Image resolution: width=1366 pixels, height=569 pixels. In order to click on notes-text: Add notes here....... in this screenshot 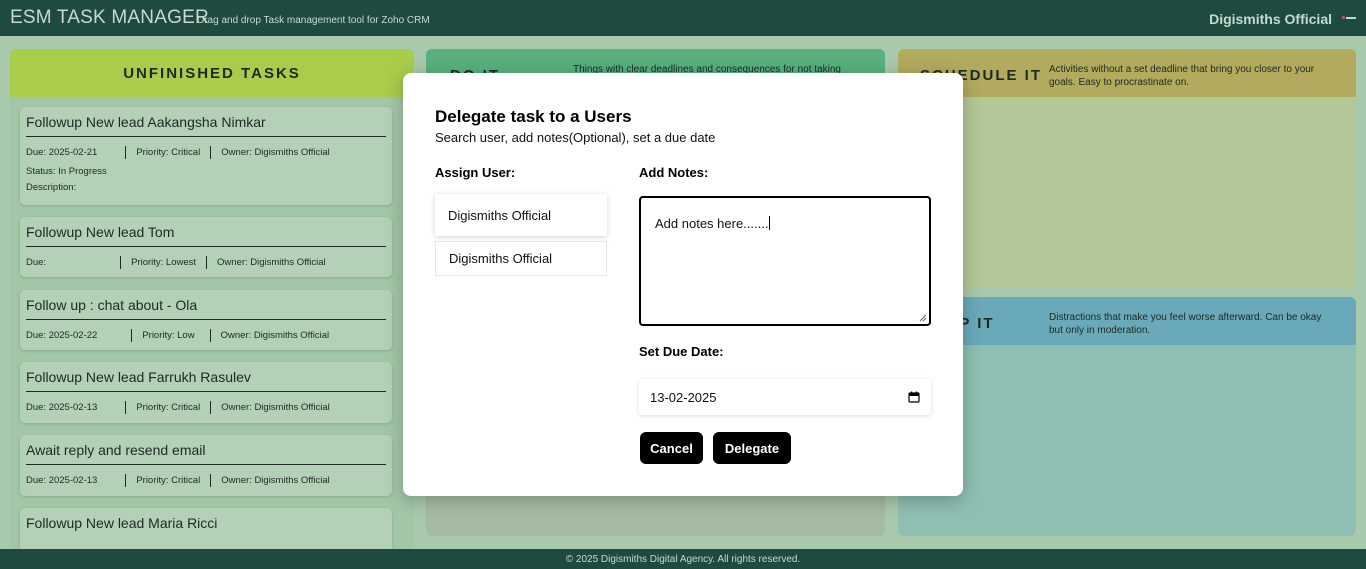, I will do `click(712, 223)`.